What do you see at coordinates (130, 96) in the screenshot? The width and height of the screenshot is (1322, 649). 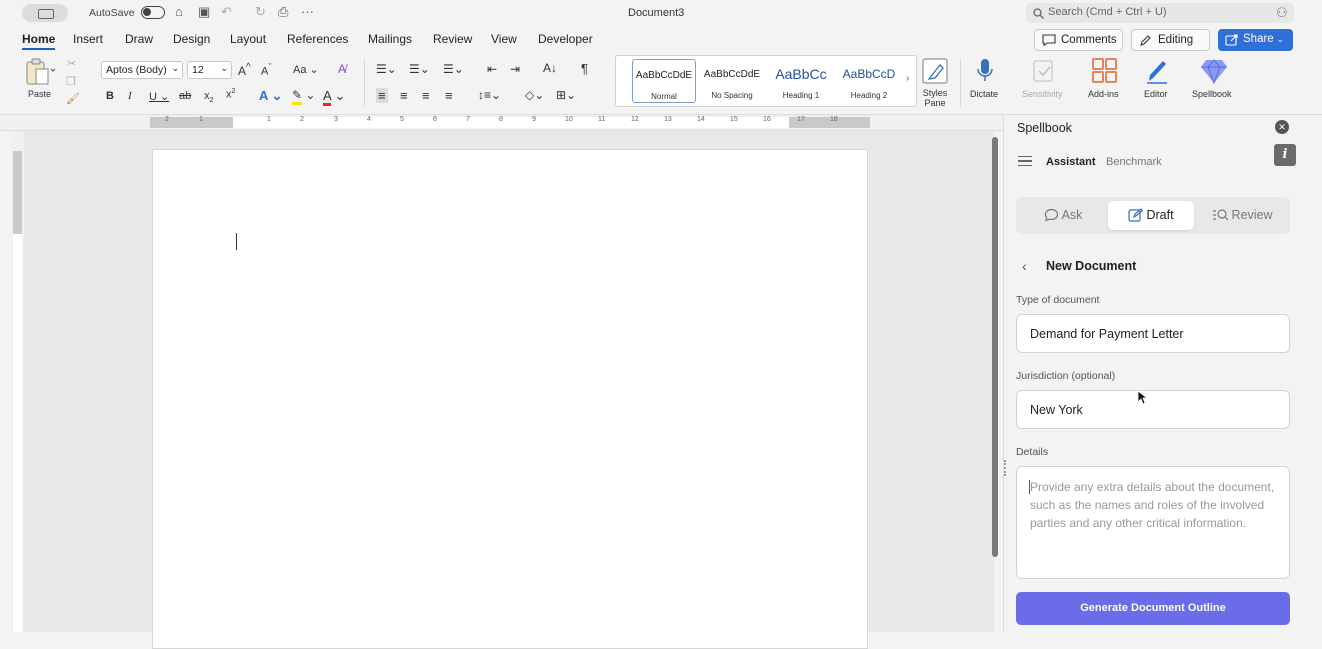 I see `italic-icon: I` at bounding box center [130, 96].